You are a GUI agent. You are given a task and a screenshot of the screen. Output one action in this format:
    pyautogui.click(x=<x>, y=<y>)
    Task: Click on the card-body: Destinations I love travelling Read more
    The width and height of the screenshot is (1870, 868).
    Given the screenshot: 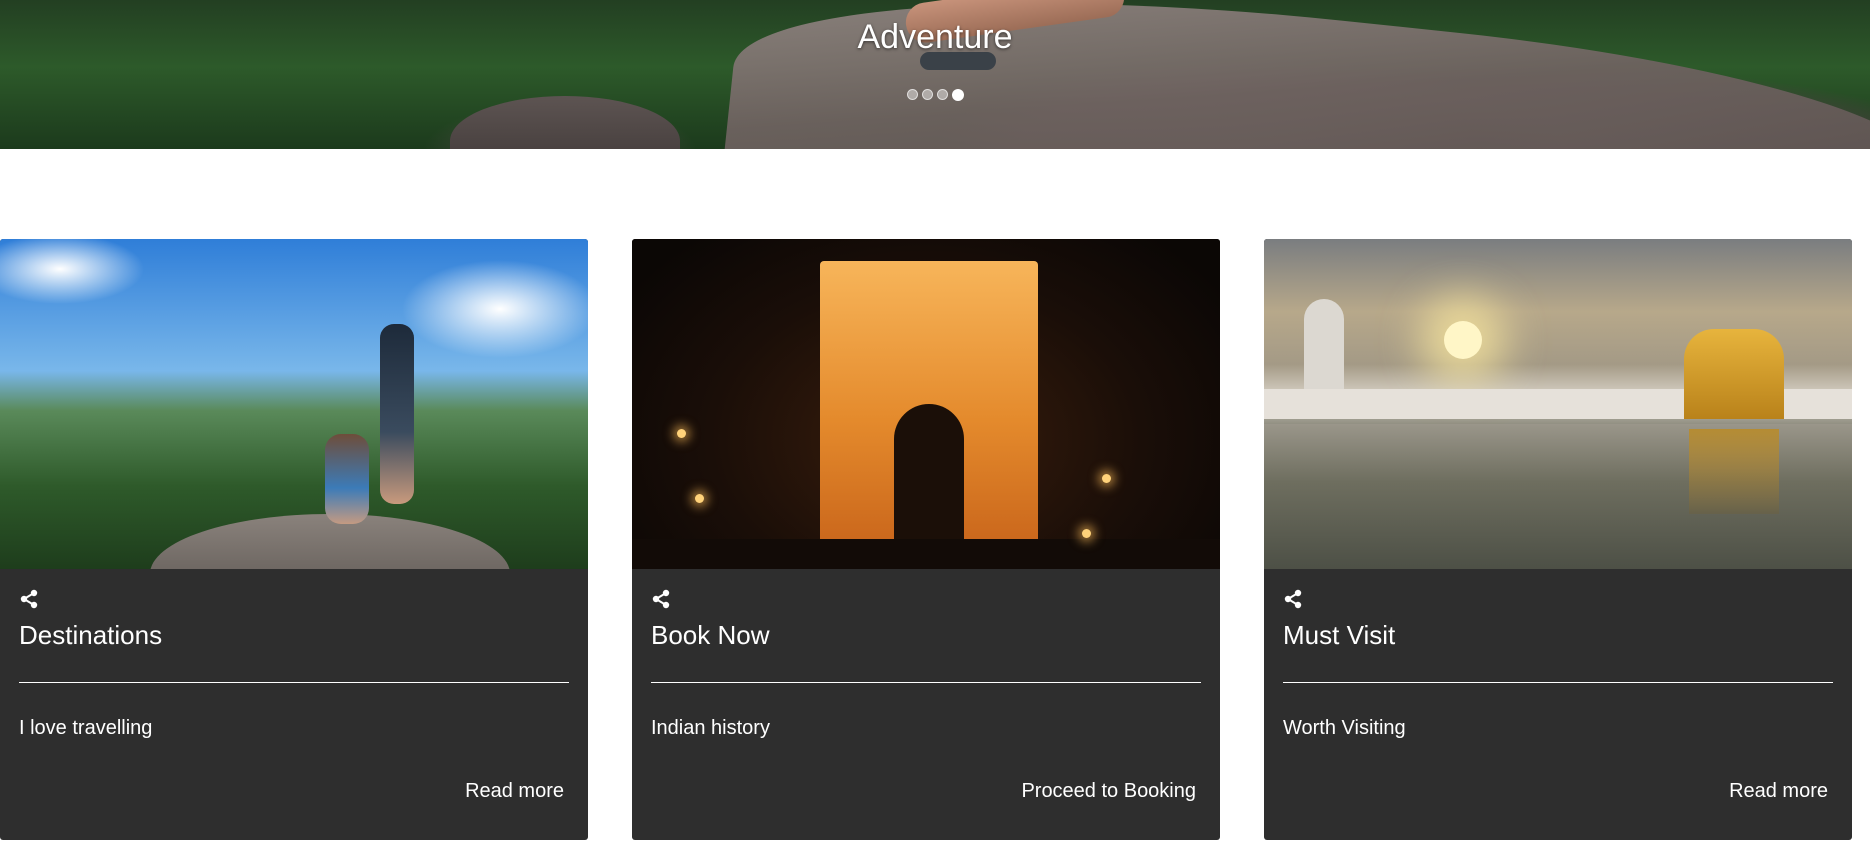 What is the action you would take?
    pyautogui.click(x=294, y=704)
    